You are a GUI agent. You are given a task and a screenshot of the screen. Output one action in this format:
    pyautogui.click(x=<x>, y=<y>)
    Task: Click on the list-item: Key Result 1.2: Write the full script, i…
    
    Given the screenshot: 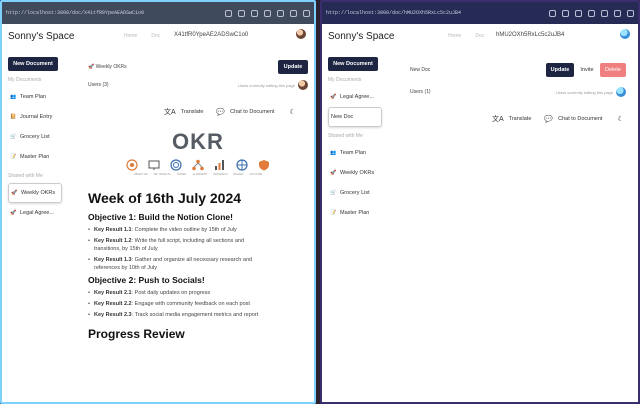 What is the action you would take?
    pyautogui.click(x=176, y=245)
    